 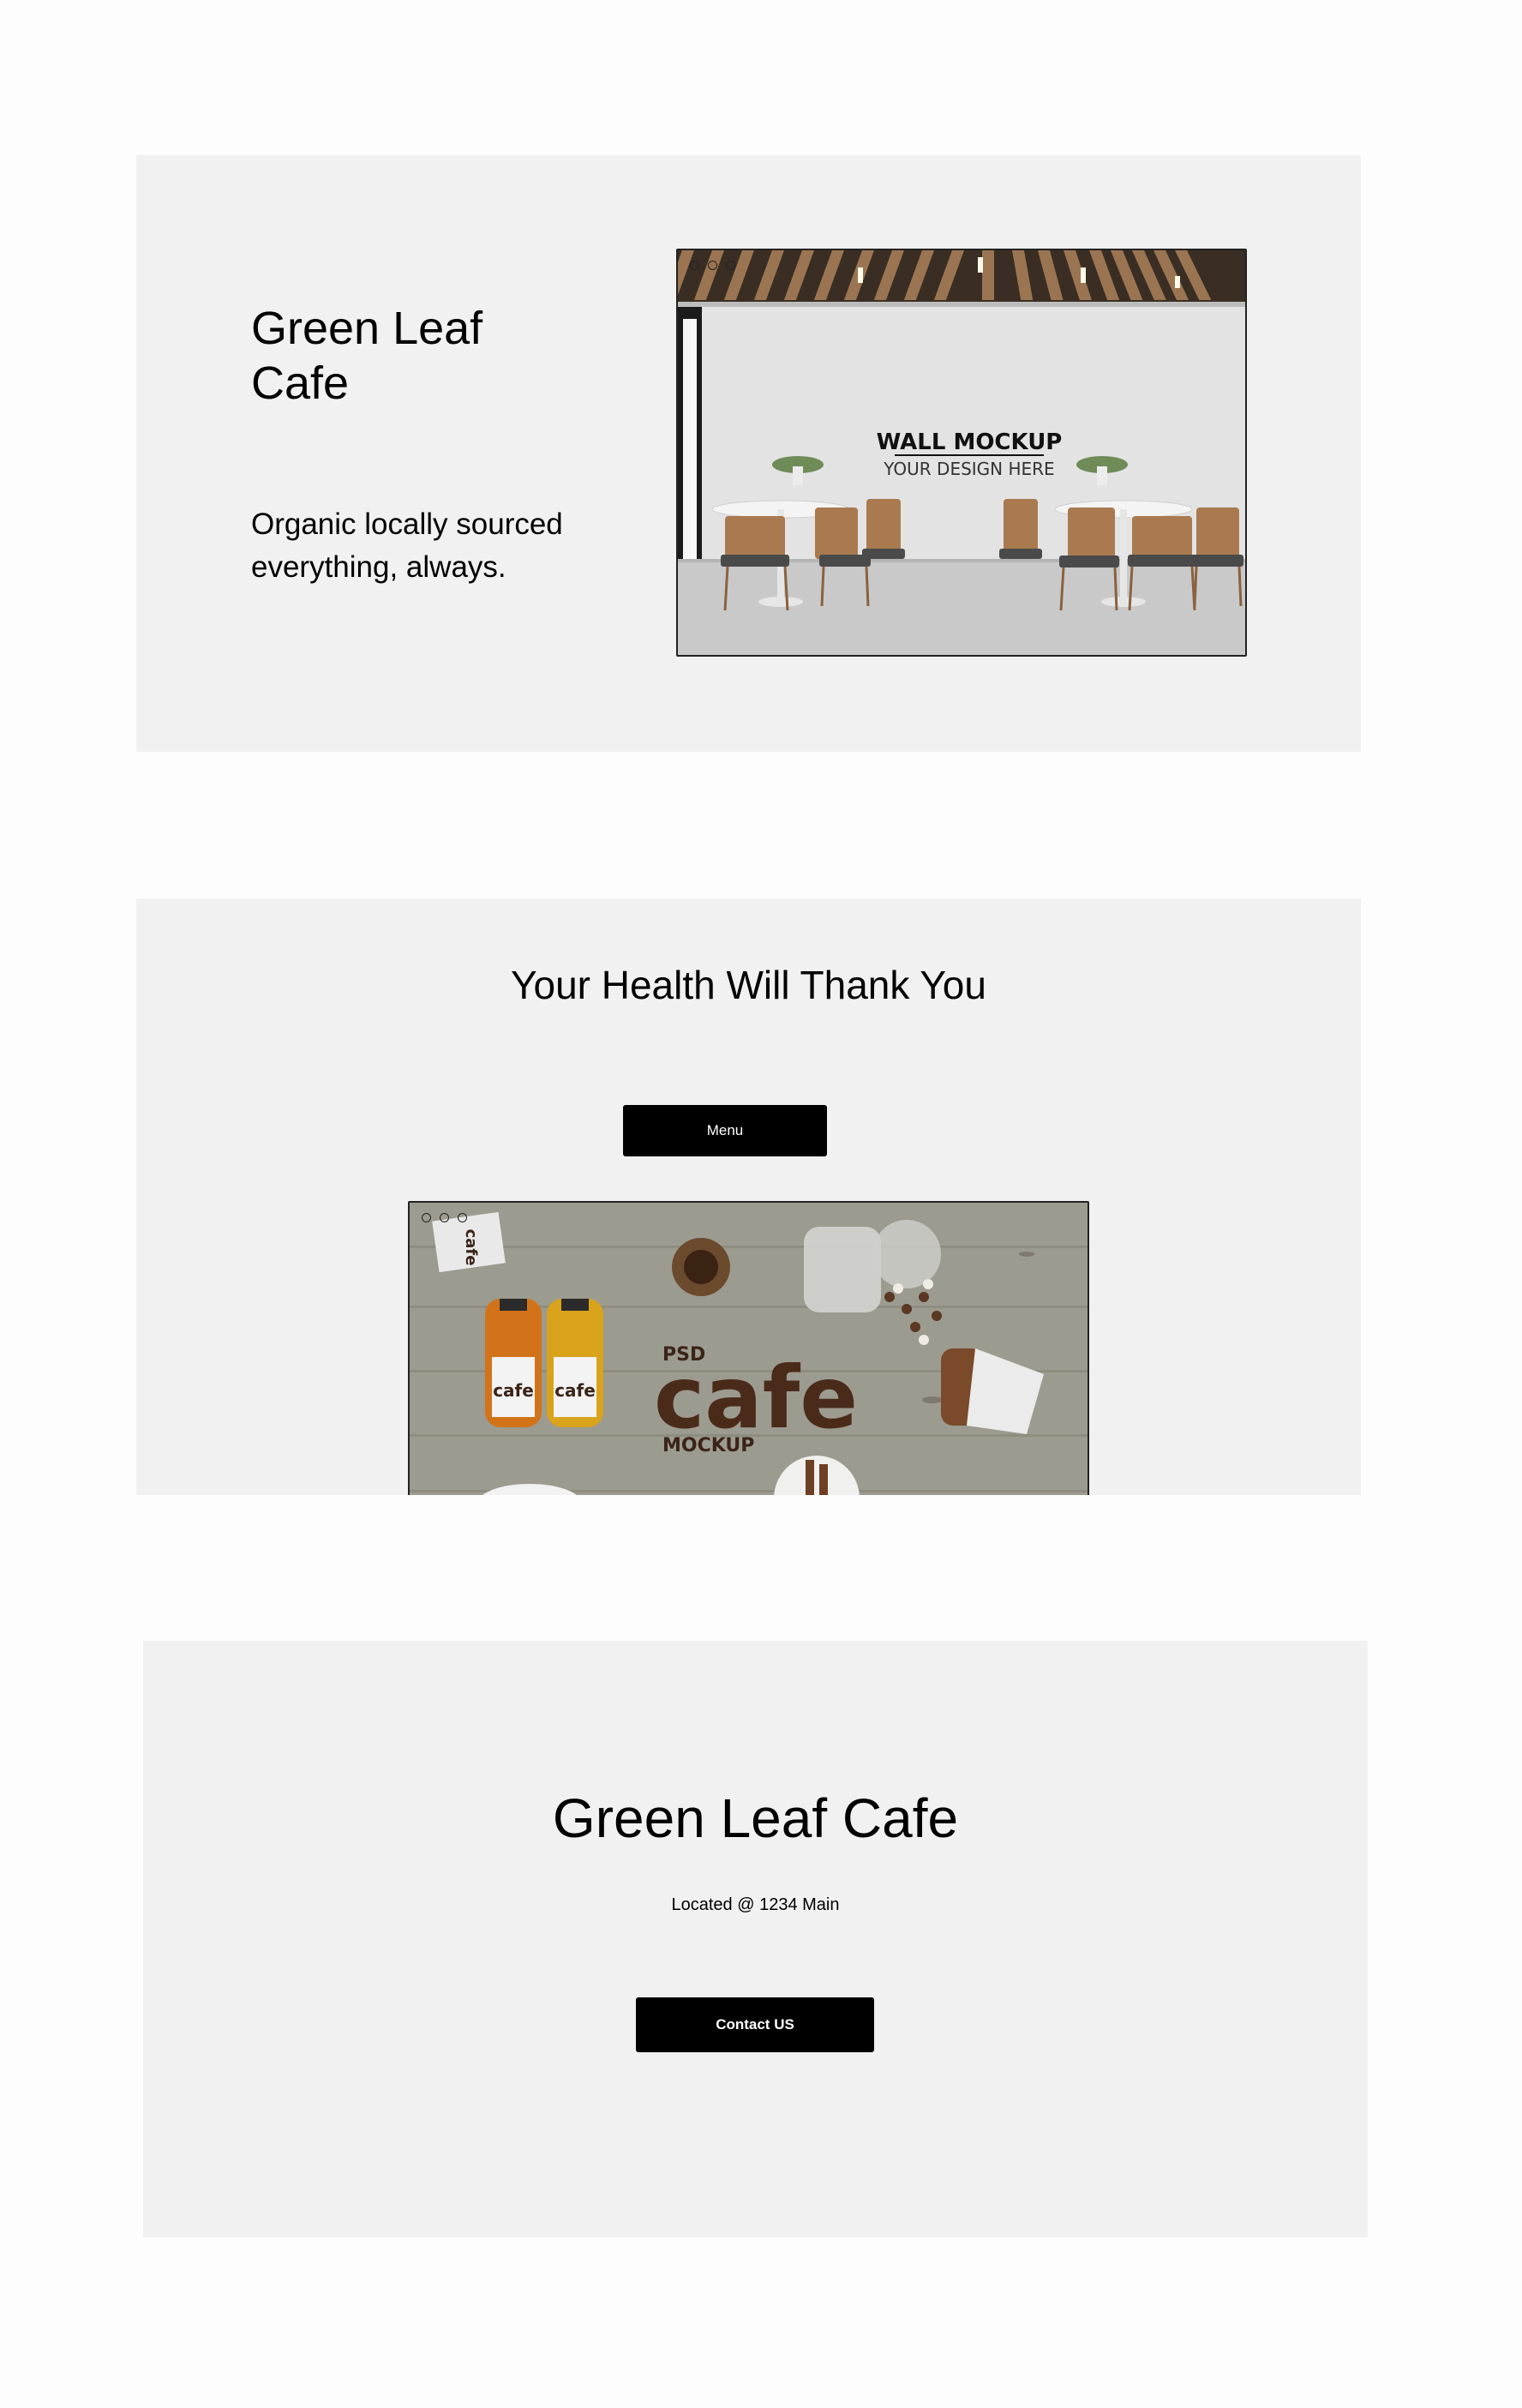 I want to click on section-heading: Your Health Will Thank You, so click(x=749, y=985).